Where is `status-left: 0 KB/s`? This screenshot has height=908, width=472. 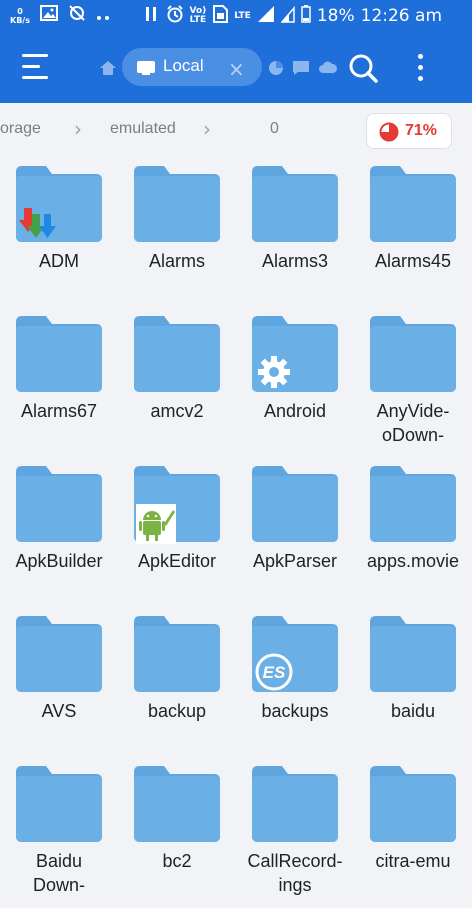
status-left: 0 KB/s is located at coordinates (60, 15).